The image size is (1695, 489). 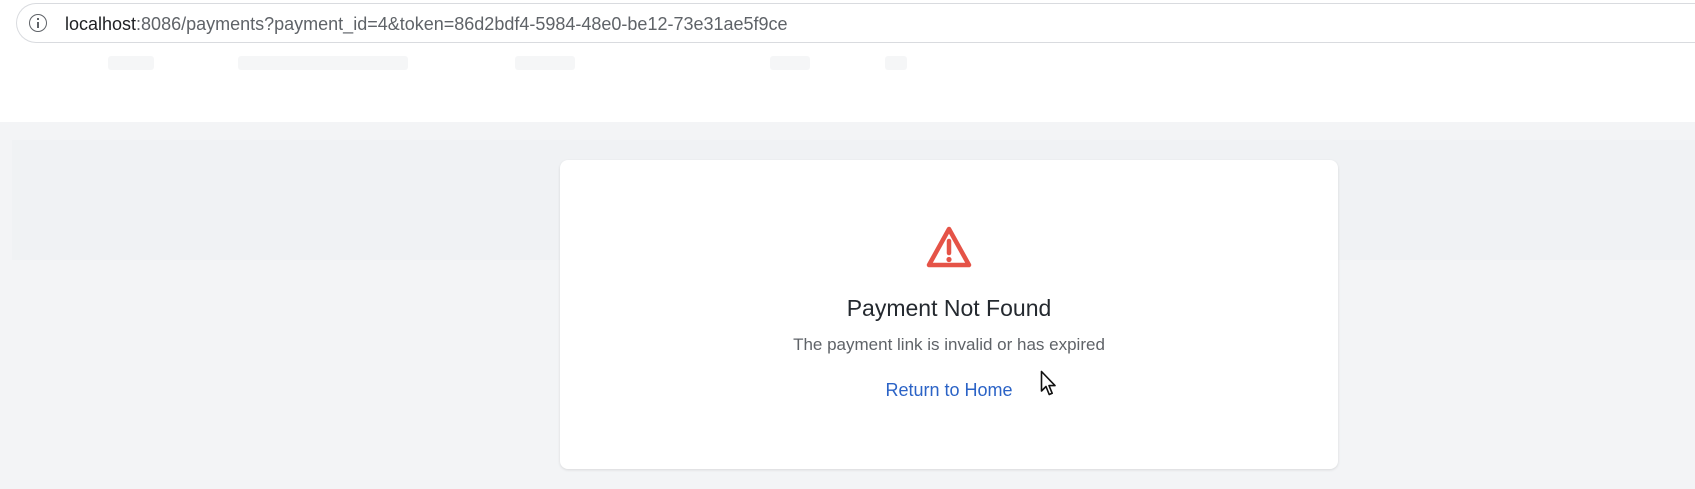 What do you see at coordinates (949, 308) in the screenshot?
I see `error-title: Payment Not Found` at bounding box center [949, 308].